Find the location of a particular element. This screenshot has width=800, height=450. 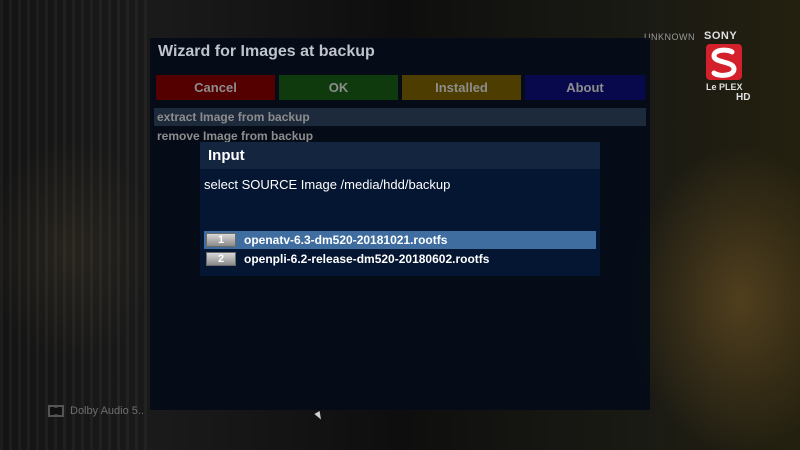

menu-item-extract-image: extract Image from backup is located at coordinates (400, 117).